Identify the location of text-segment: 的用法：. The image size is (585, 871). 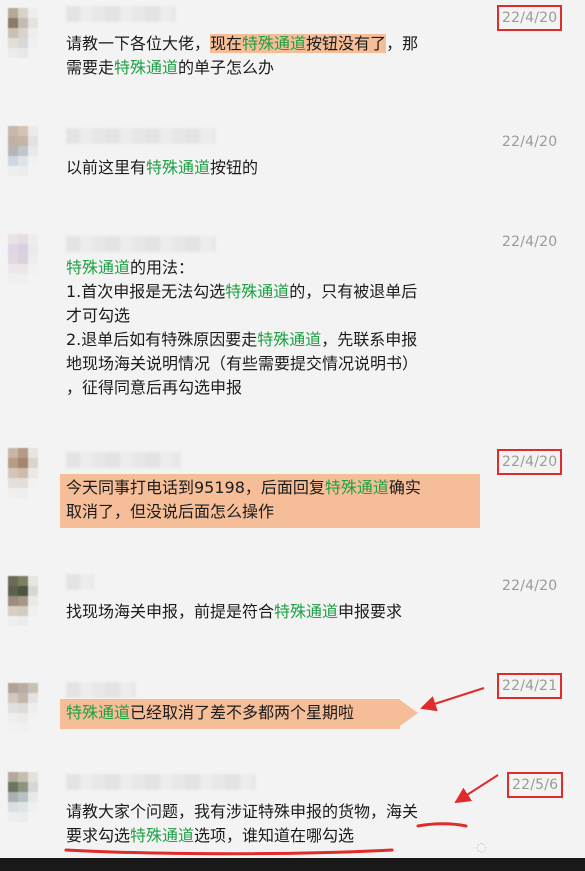
(162, 267).